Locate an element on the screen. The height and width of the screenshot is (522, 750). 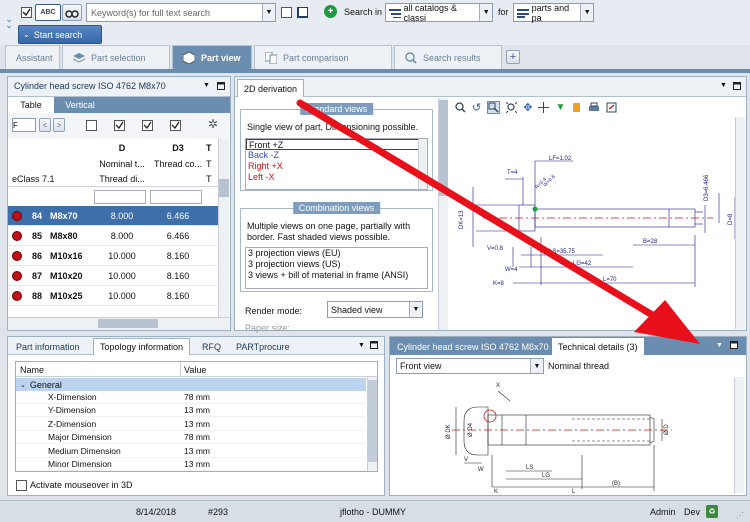
zoom-fit-icon is located at coordinates (512, 107).